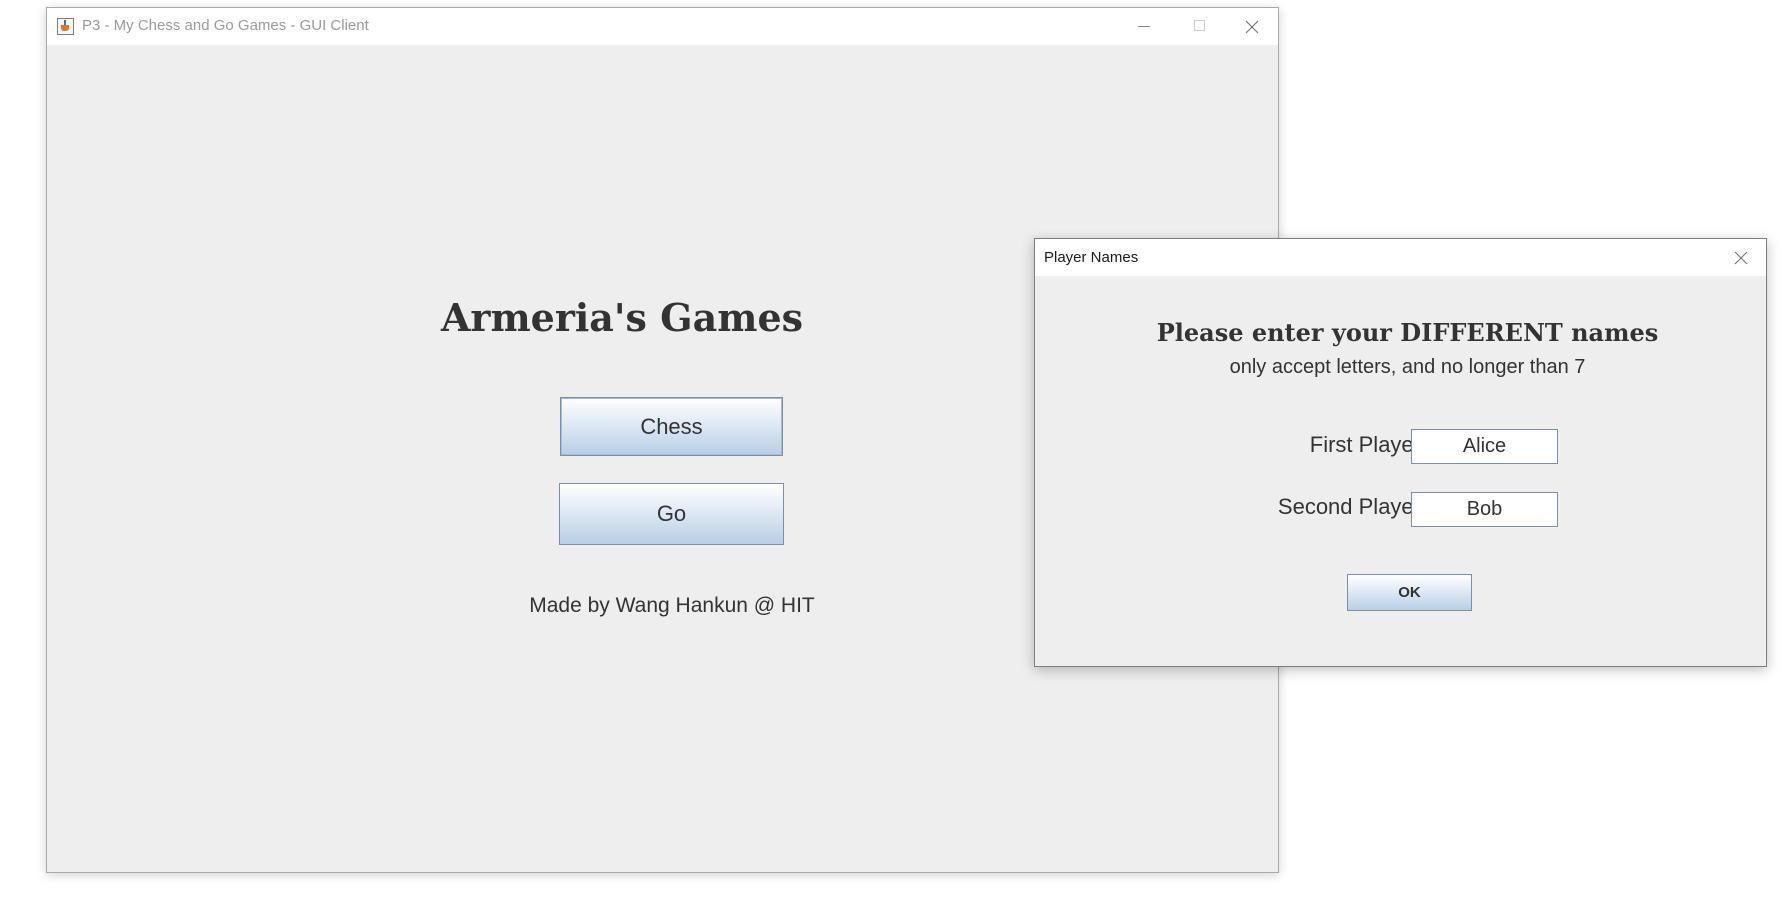 Image resolution: width=1792 pixels, height=907 pixels. Describe the element at coordinates (1484, 446) in the screenshot. I see `first-player-input` at that location.